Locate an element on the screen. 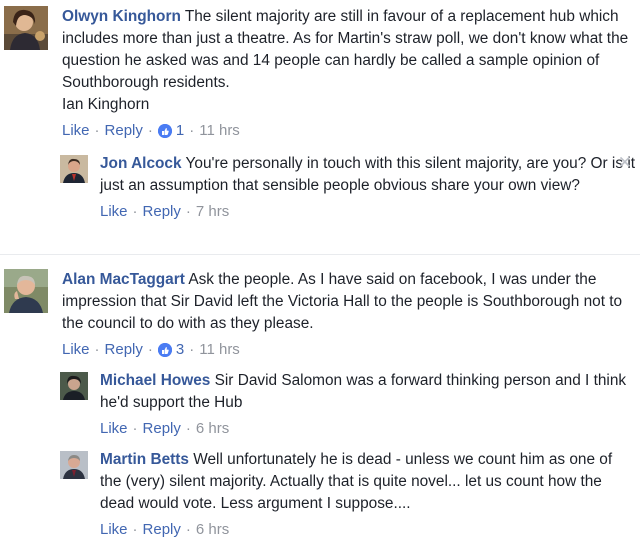 The height and width of the screenshot is (541, 640). author-name: Alan MacTaggart is located at coordinates (123, 279).